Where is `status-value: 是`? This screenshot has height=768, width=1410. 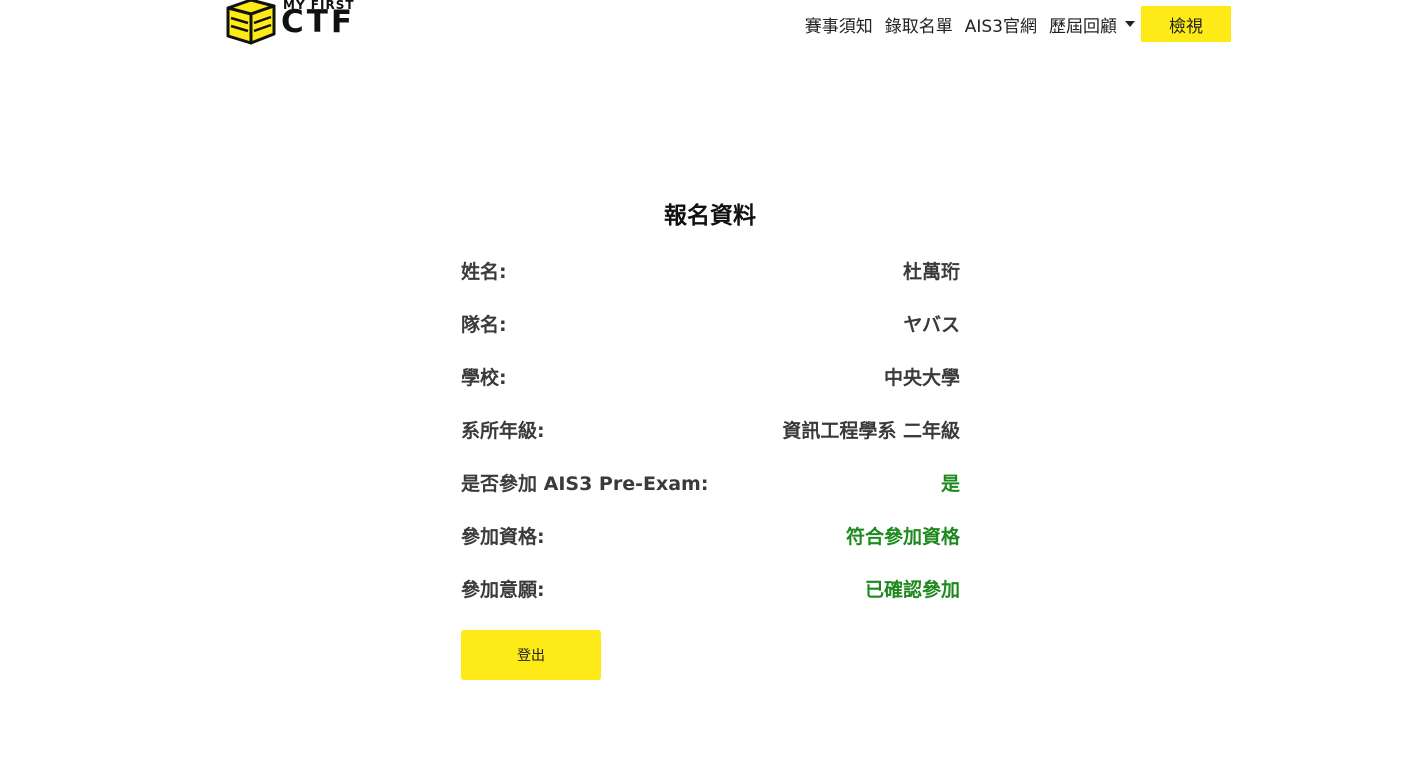 status-value: 是 is located at coordinates (950, 484).